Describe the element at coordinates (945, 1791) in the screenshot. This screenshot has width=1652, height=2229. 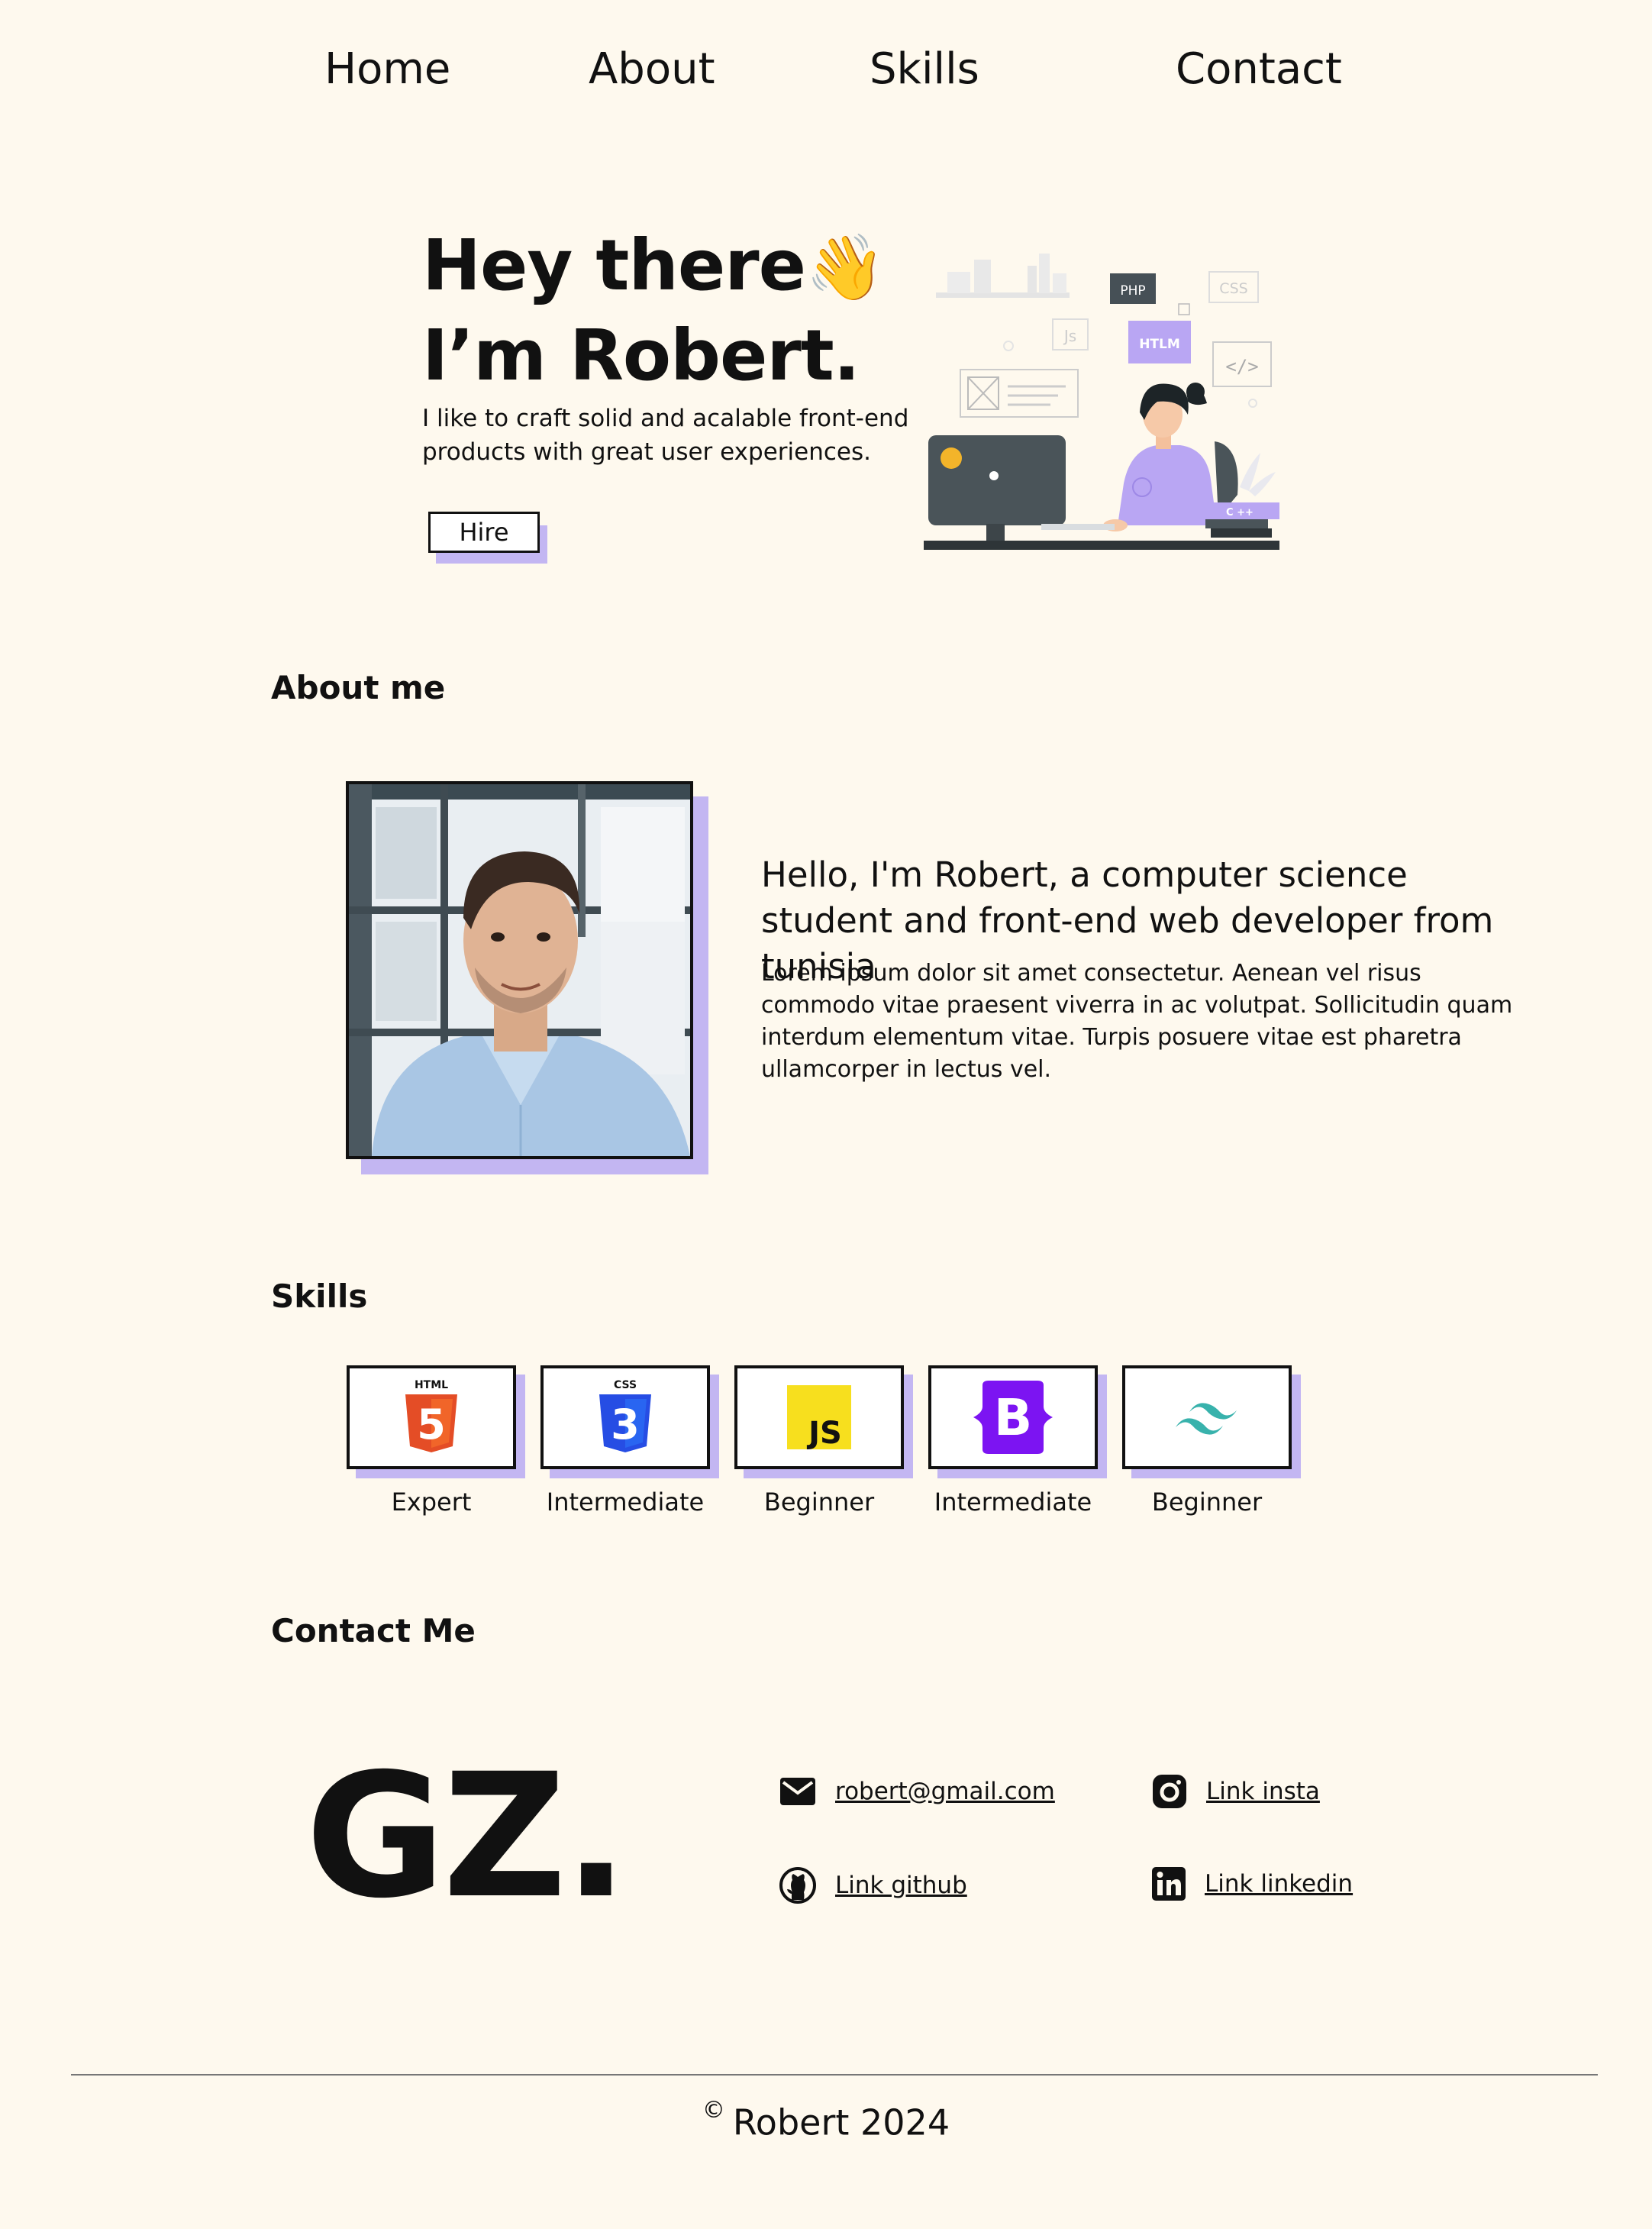
I see `contact-email-text: robert@gmail.com` at that location.